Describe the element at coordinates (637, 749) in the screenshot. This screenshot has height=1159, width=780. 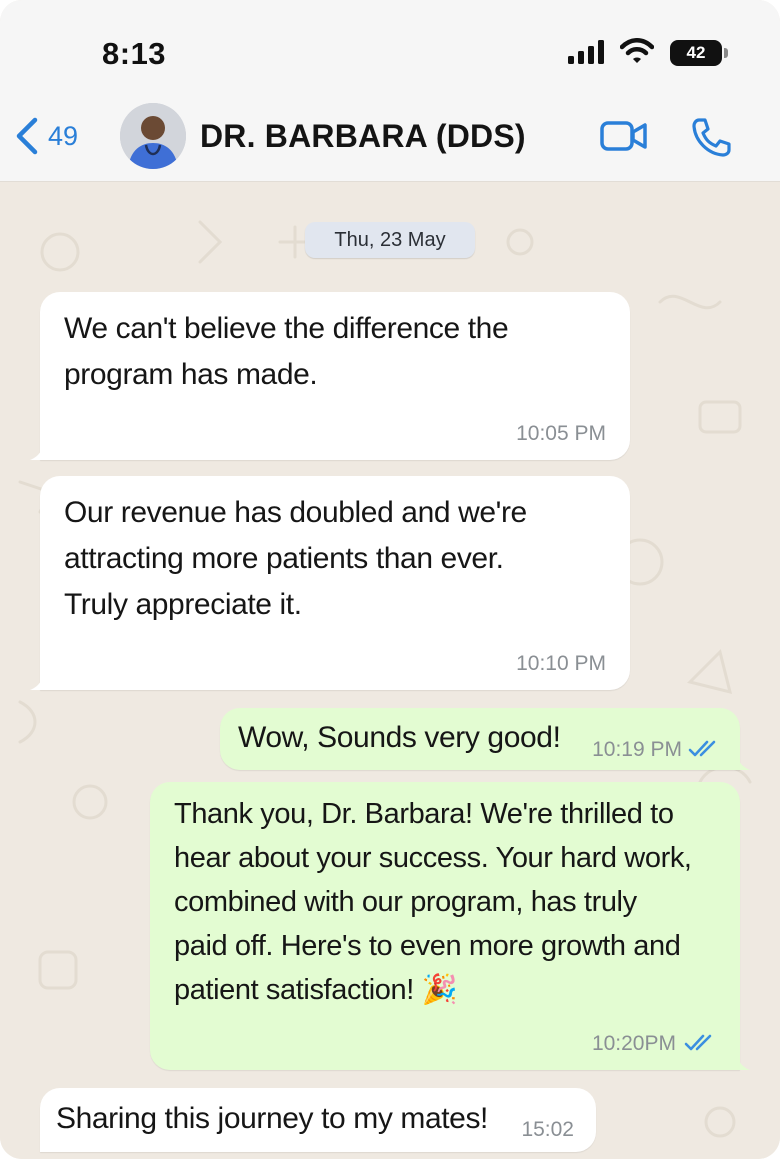
I see `message-time: 10:19 PM` at that location.